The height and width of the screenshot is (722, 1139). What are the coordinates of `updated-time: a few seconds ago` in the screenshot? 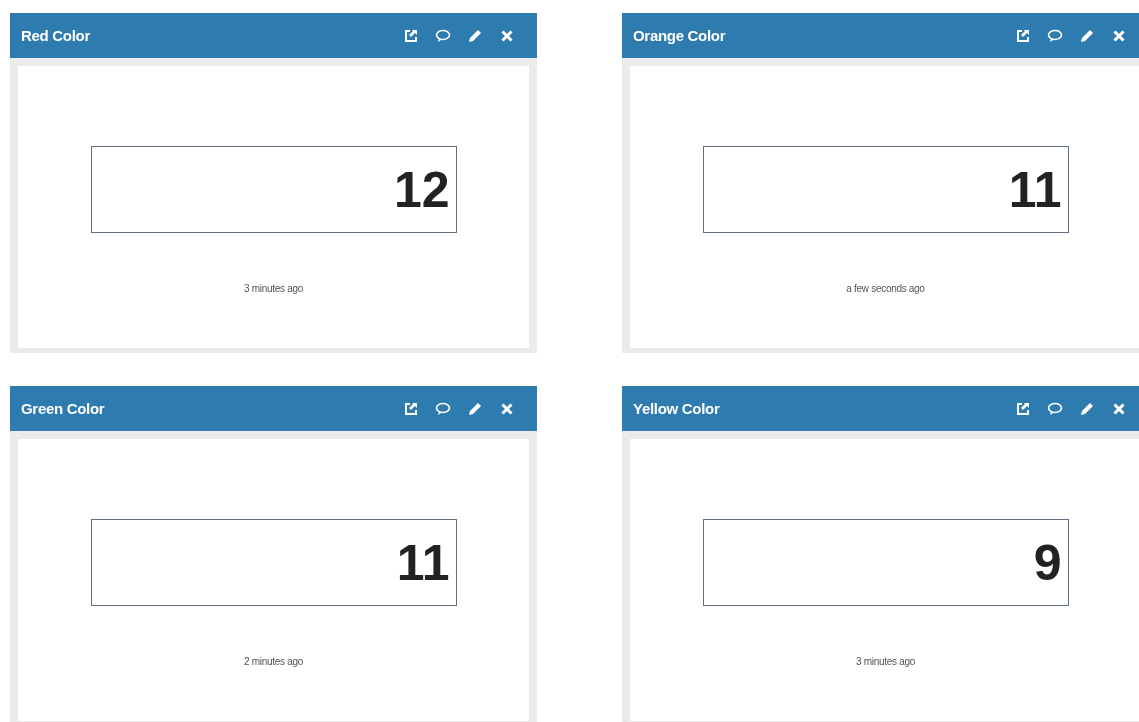 It's located at (885, 288).